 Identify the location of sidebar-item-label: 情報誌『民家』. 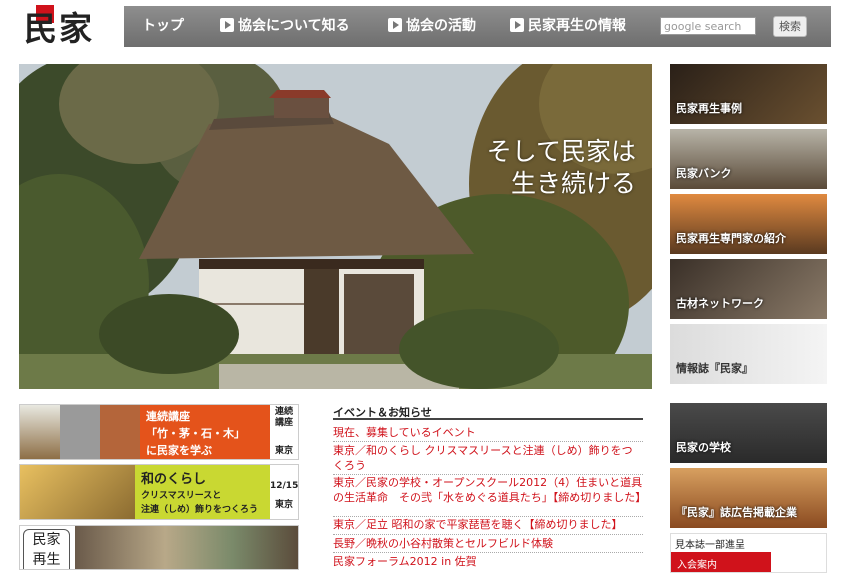
(714, 368).